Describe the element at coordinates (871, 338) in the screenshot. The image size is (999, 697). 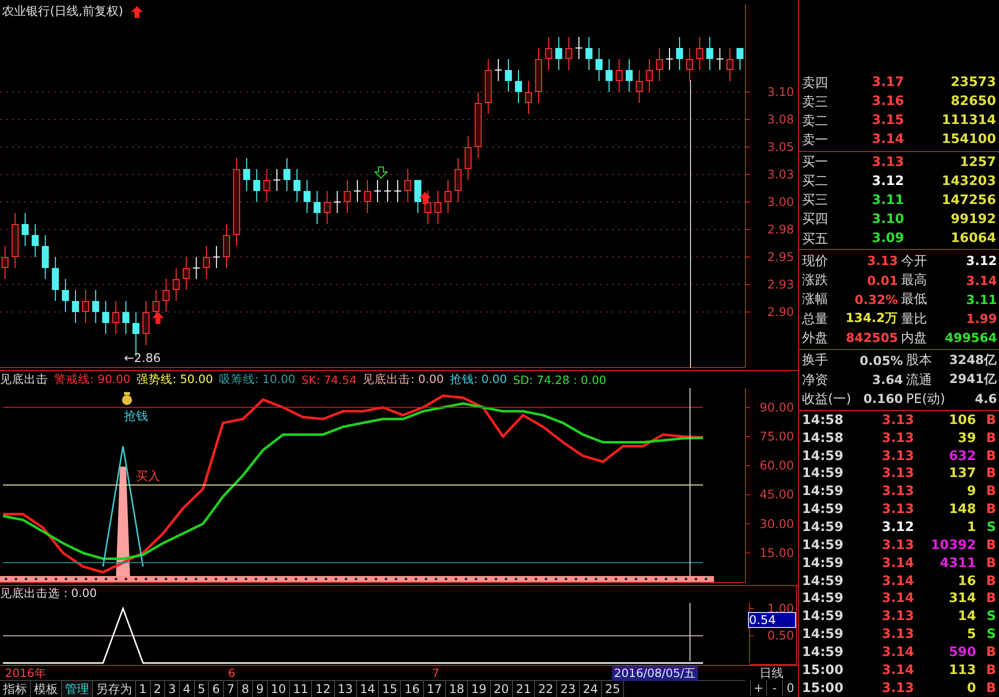
I see `quote-value: 842505` at that location.